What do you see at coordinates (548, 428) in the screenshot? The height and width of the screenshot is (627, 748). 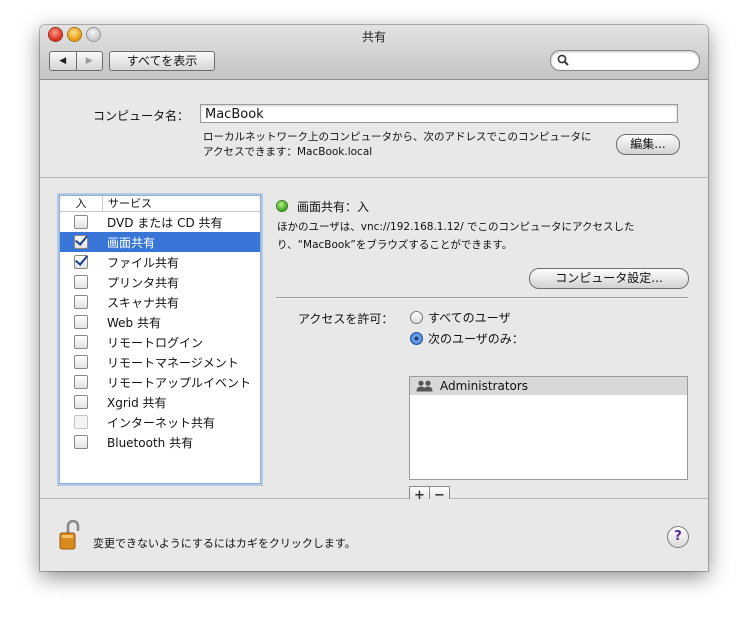 I see `users-list: Administrators` at bounding box center [548, 428].